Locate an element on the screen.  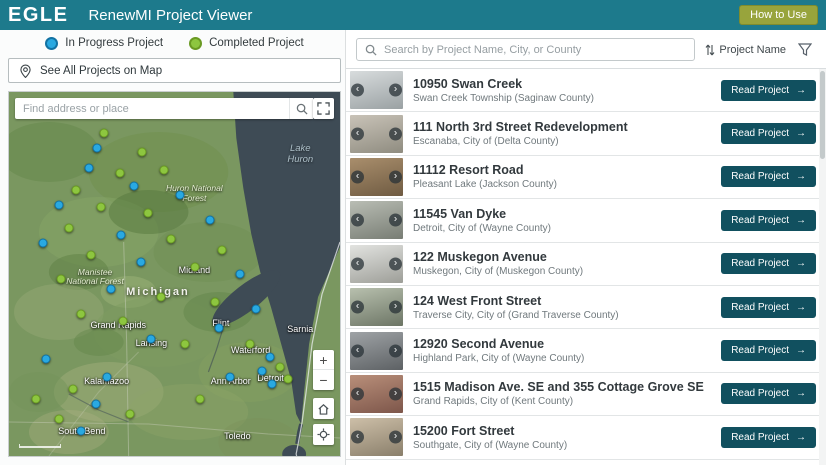
filter-button is located at coordinates (805, 49).